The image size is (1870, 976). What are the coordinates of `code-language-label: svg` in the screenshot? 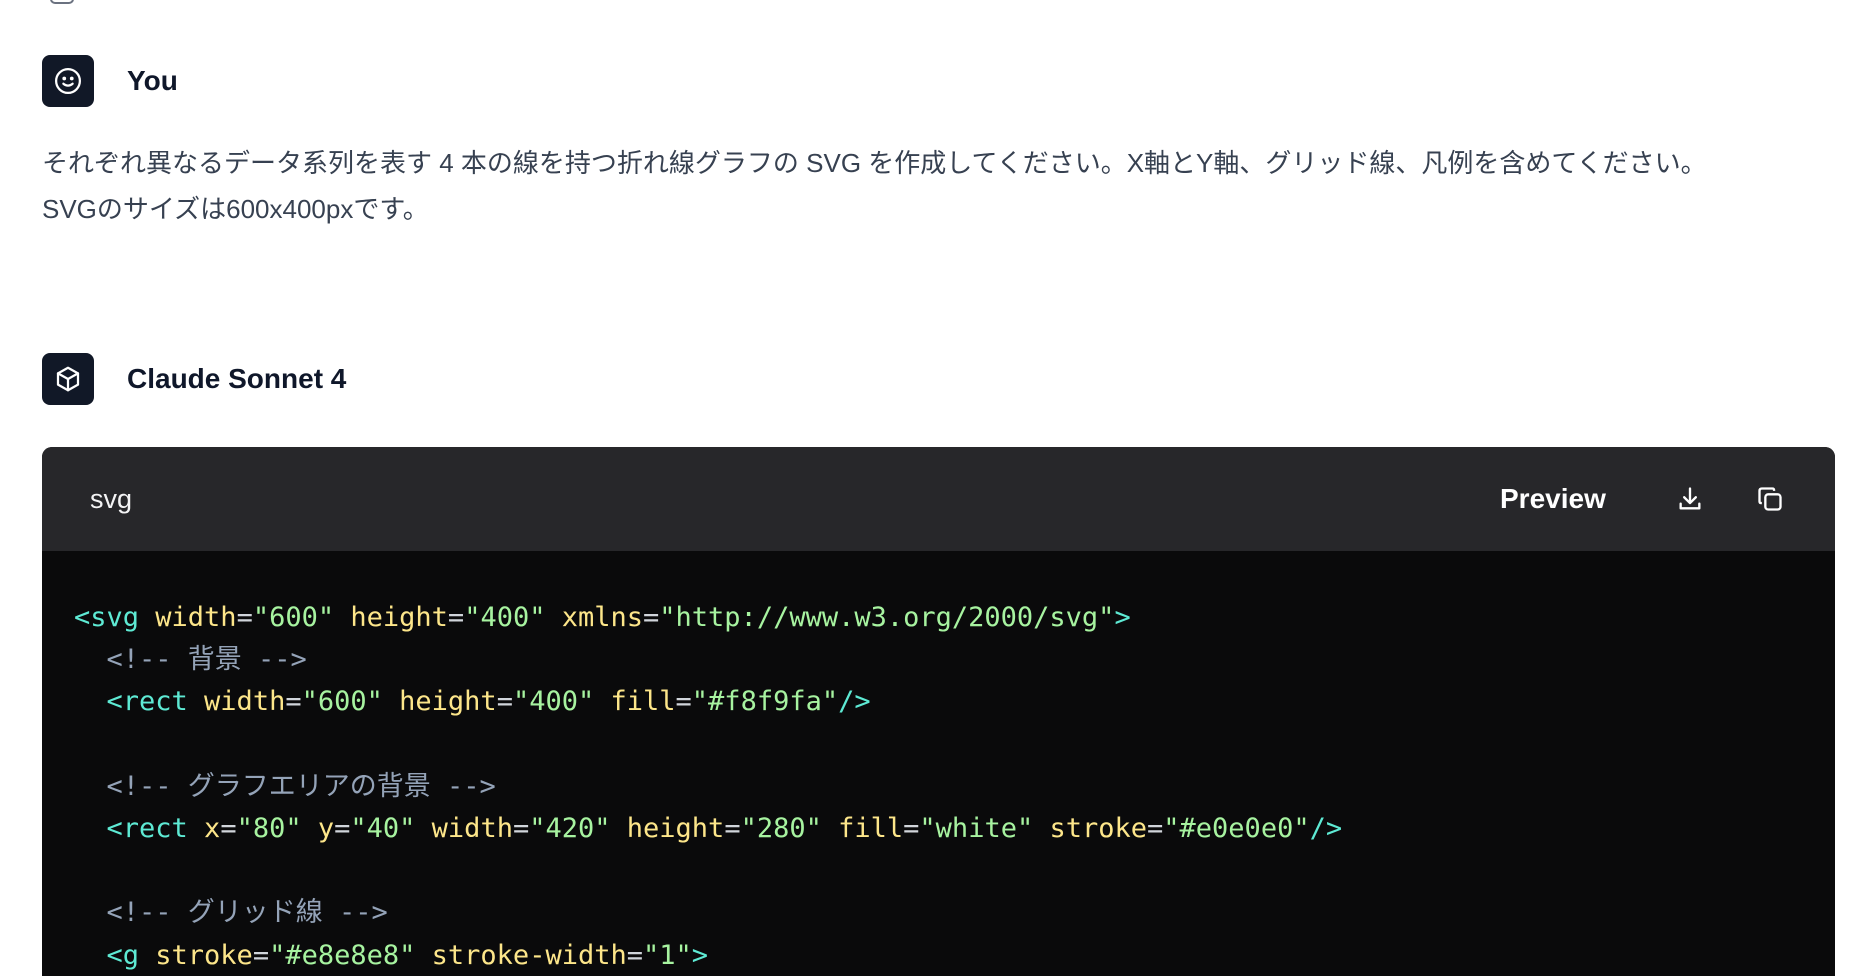 It's located at (111, 499).